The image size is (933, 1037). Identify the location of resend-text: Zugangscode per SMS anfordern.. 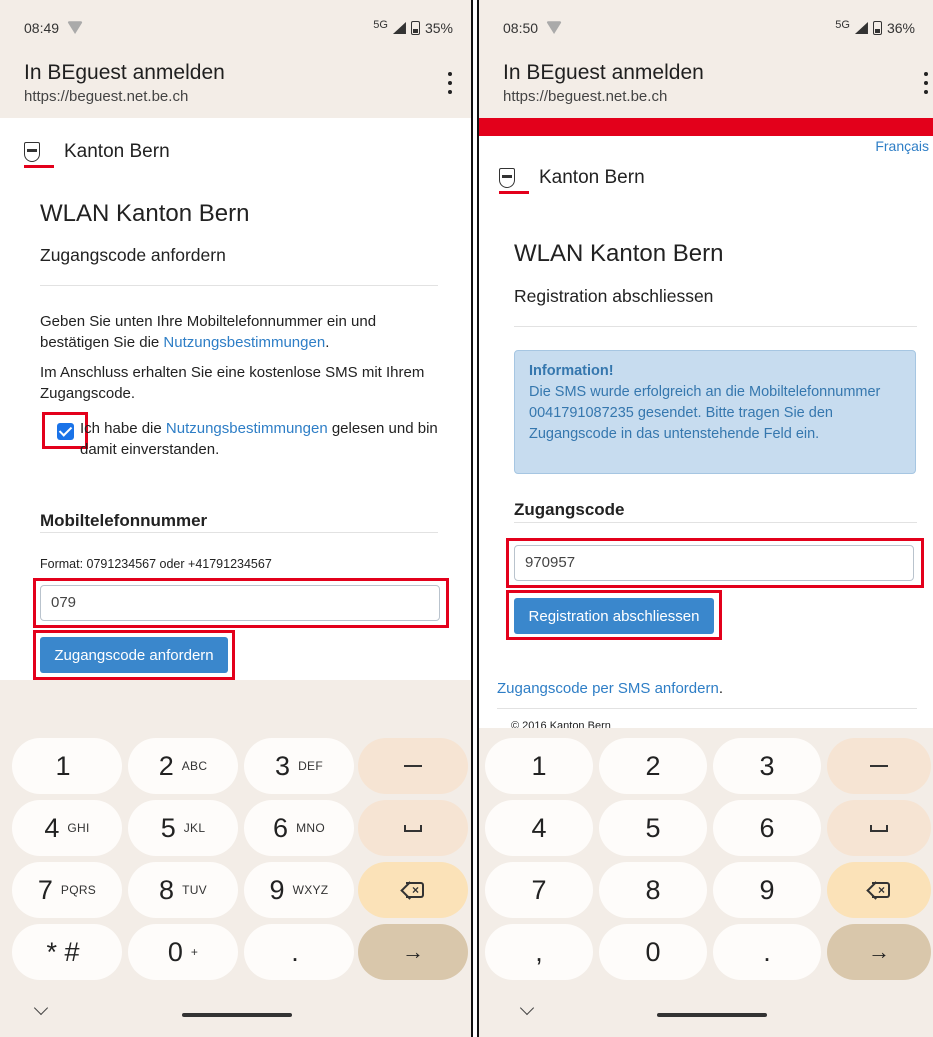
(610, 688).